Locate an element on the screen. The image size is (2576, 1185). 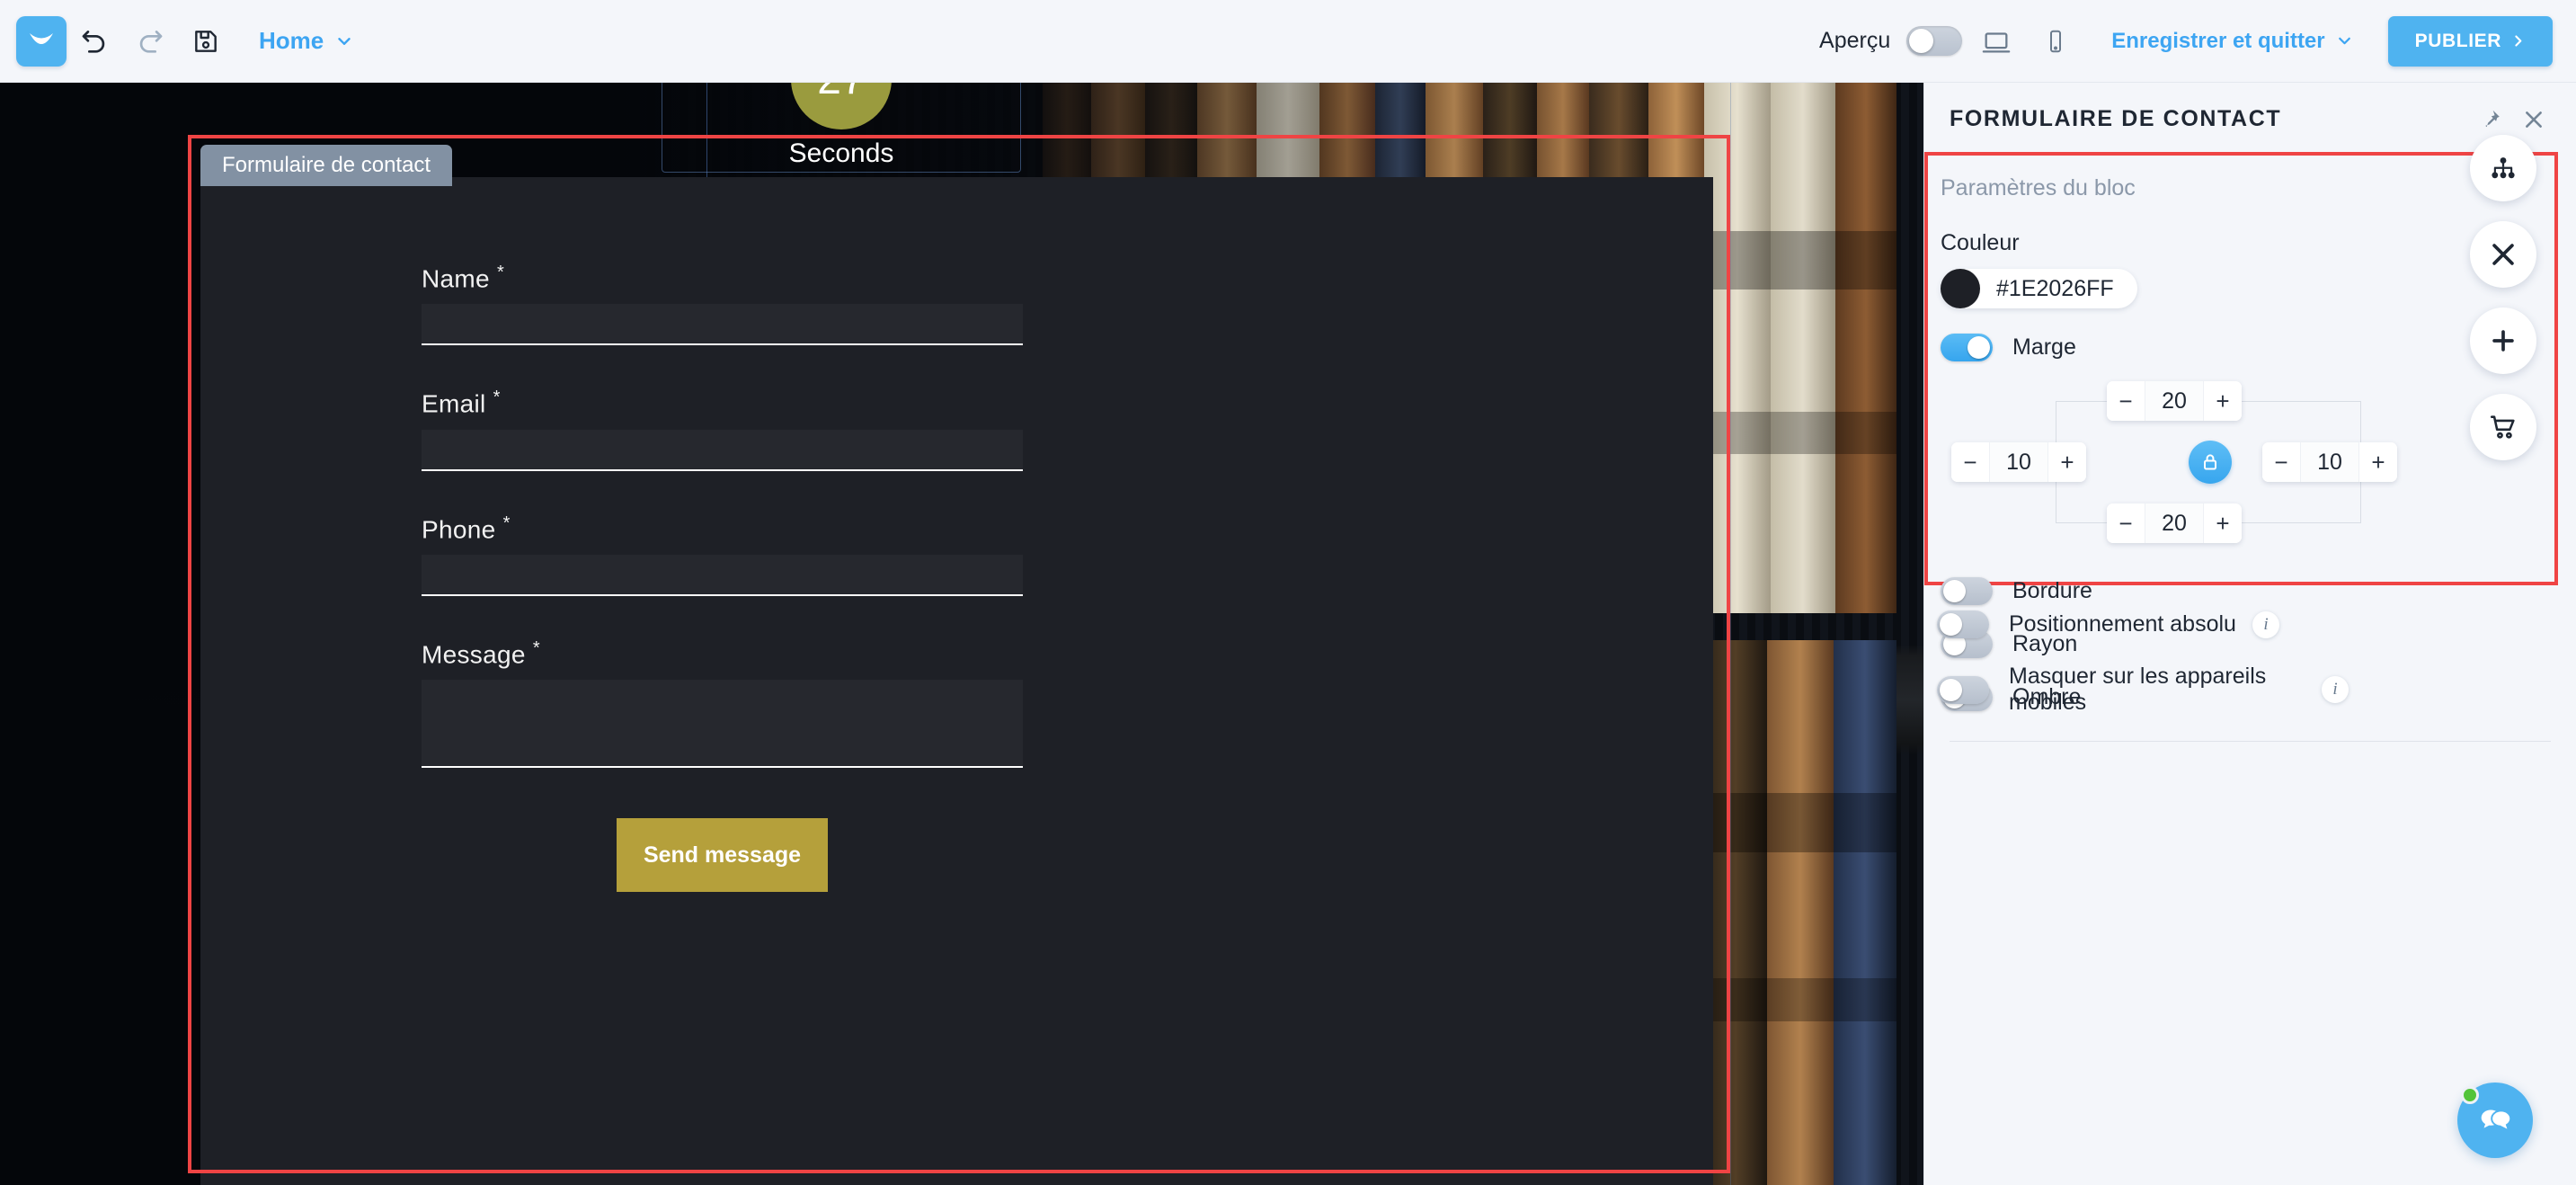
toolbar-left-group: Home is located at coordinates (177, 41).